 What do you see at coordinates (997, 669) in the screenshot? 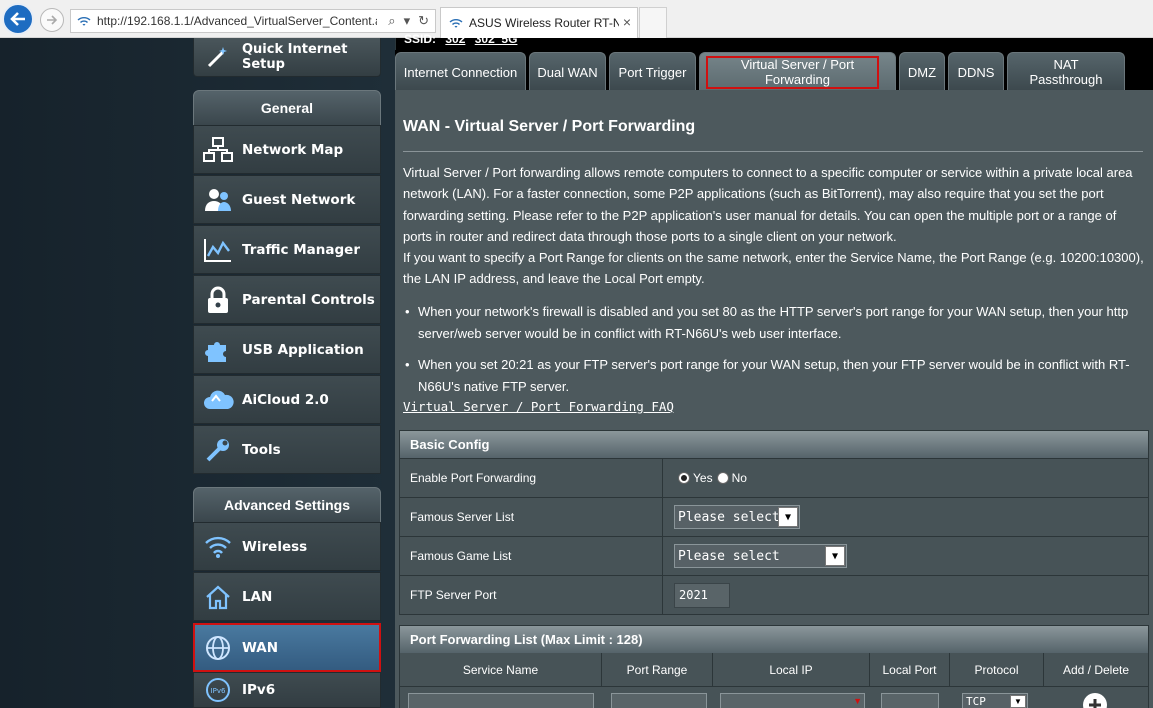
I see `column-protocol: Protocol` at bounding box center [997, 669].